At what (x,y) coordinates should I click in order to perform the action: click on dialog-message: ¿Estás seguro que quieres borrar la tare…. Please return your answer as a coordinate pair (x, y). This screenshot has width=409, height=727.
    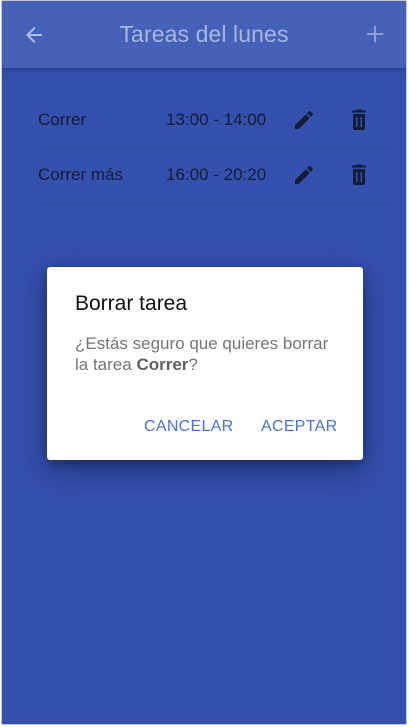
    Looking at the image, I should click on (205, 354).